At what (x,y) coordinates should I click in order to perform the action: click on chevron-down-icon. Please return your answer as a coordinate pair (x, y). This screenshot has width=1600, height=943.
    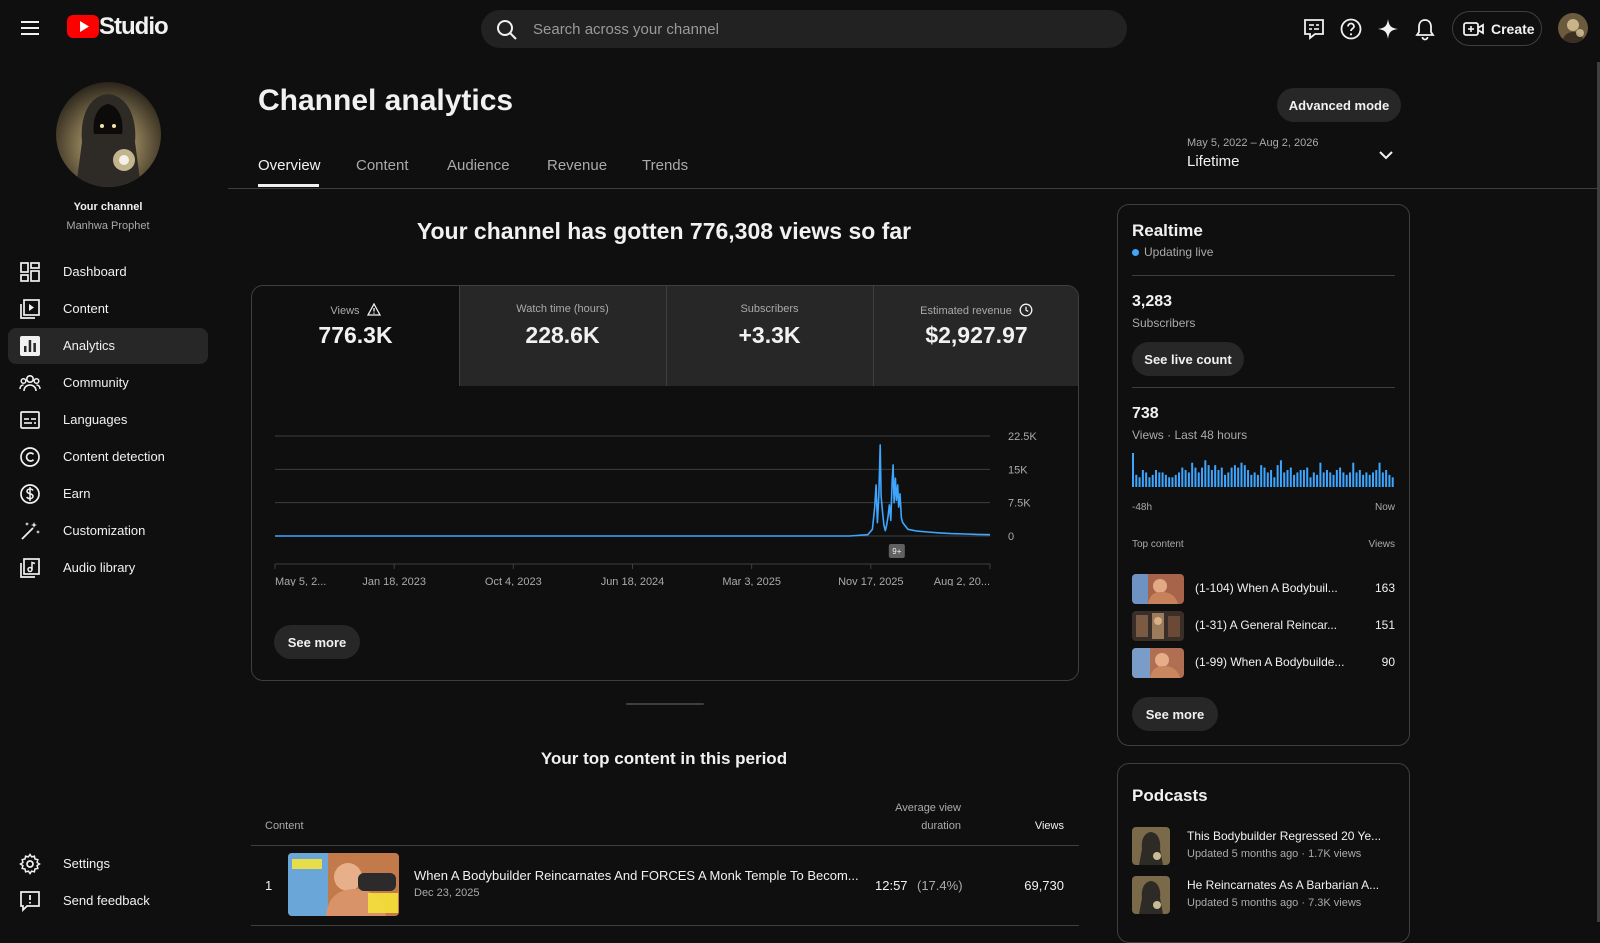
    Looking at the image, I should click on (1386, 155).